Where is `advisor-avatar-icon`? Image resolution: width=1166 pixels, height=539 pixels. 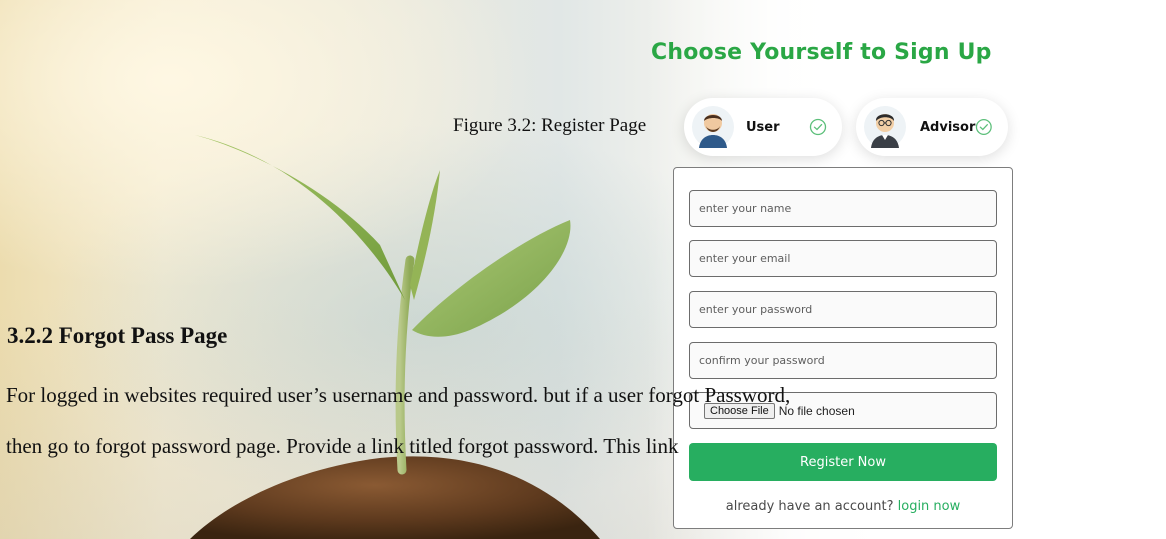
advisor-avatar-icon is located at coordinates (885, 127).